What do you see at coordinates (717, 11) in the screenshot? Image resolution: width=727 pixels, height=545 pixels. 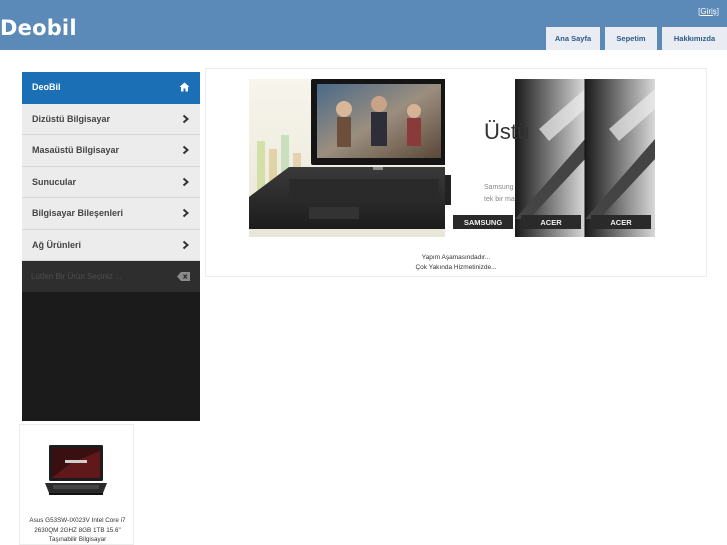 I see `login-bracket-close: ]` at bounding box center [717, 11].